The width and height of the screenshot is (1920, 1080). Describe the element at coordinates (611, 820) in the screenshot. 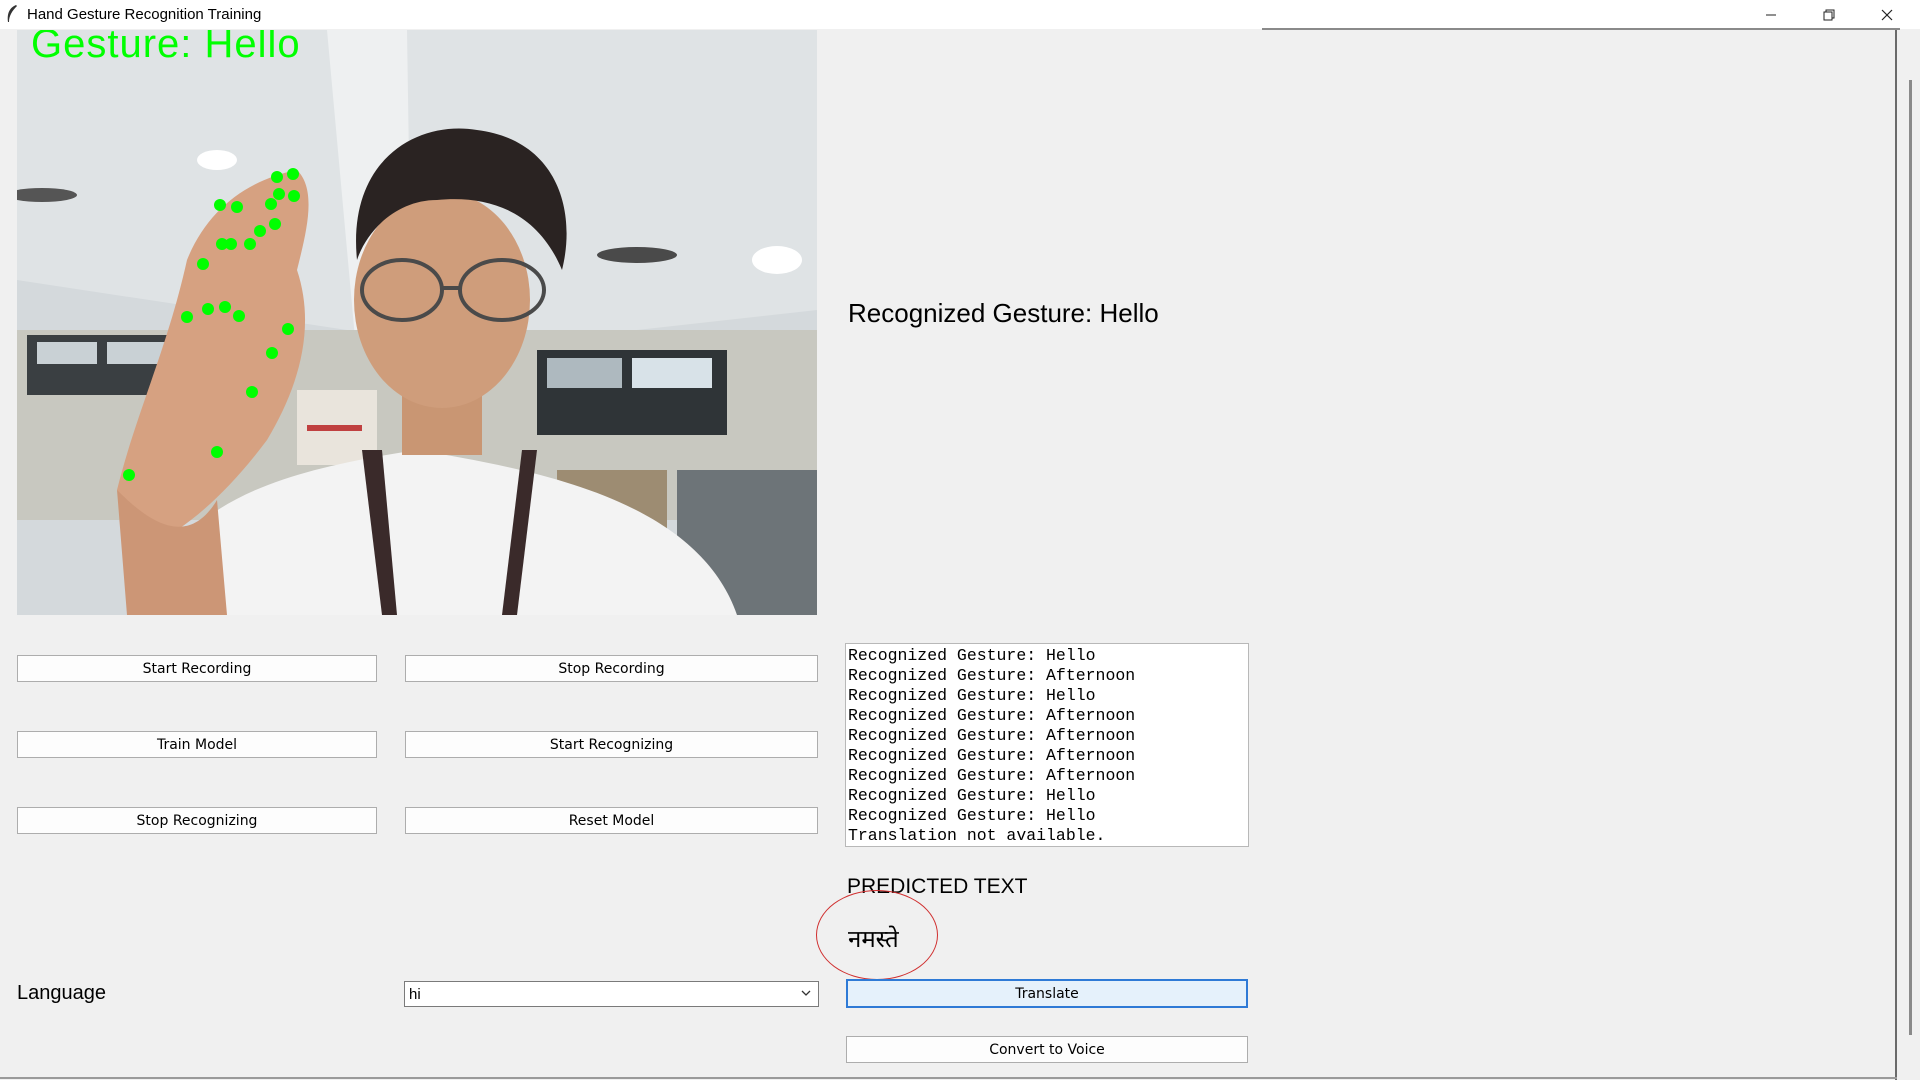

I see `reset-model-button: Reset Model` at that location.